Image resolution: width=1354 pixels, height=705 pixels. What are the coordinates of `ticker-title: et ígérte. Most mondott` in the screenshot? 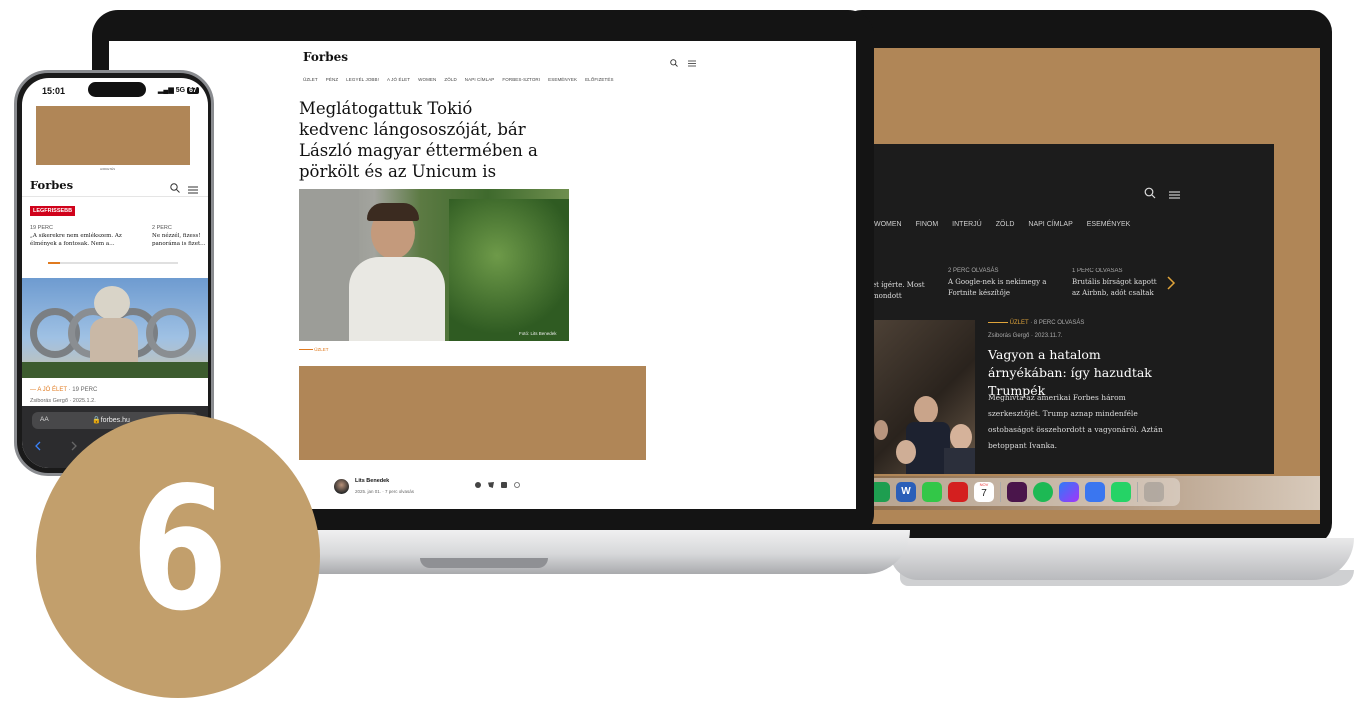 It's located at (898, 290).